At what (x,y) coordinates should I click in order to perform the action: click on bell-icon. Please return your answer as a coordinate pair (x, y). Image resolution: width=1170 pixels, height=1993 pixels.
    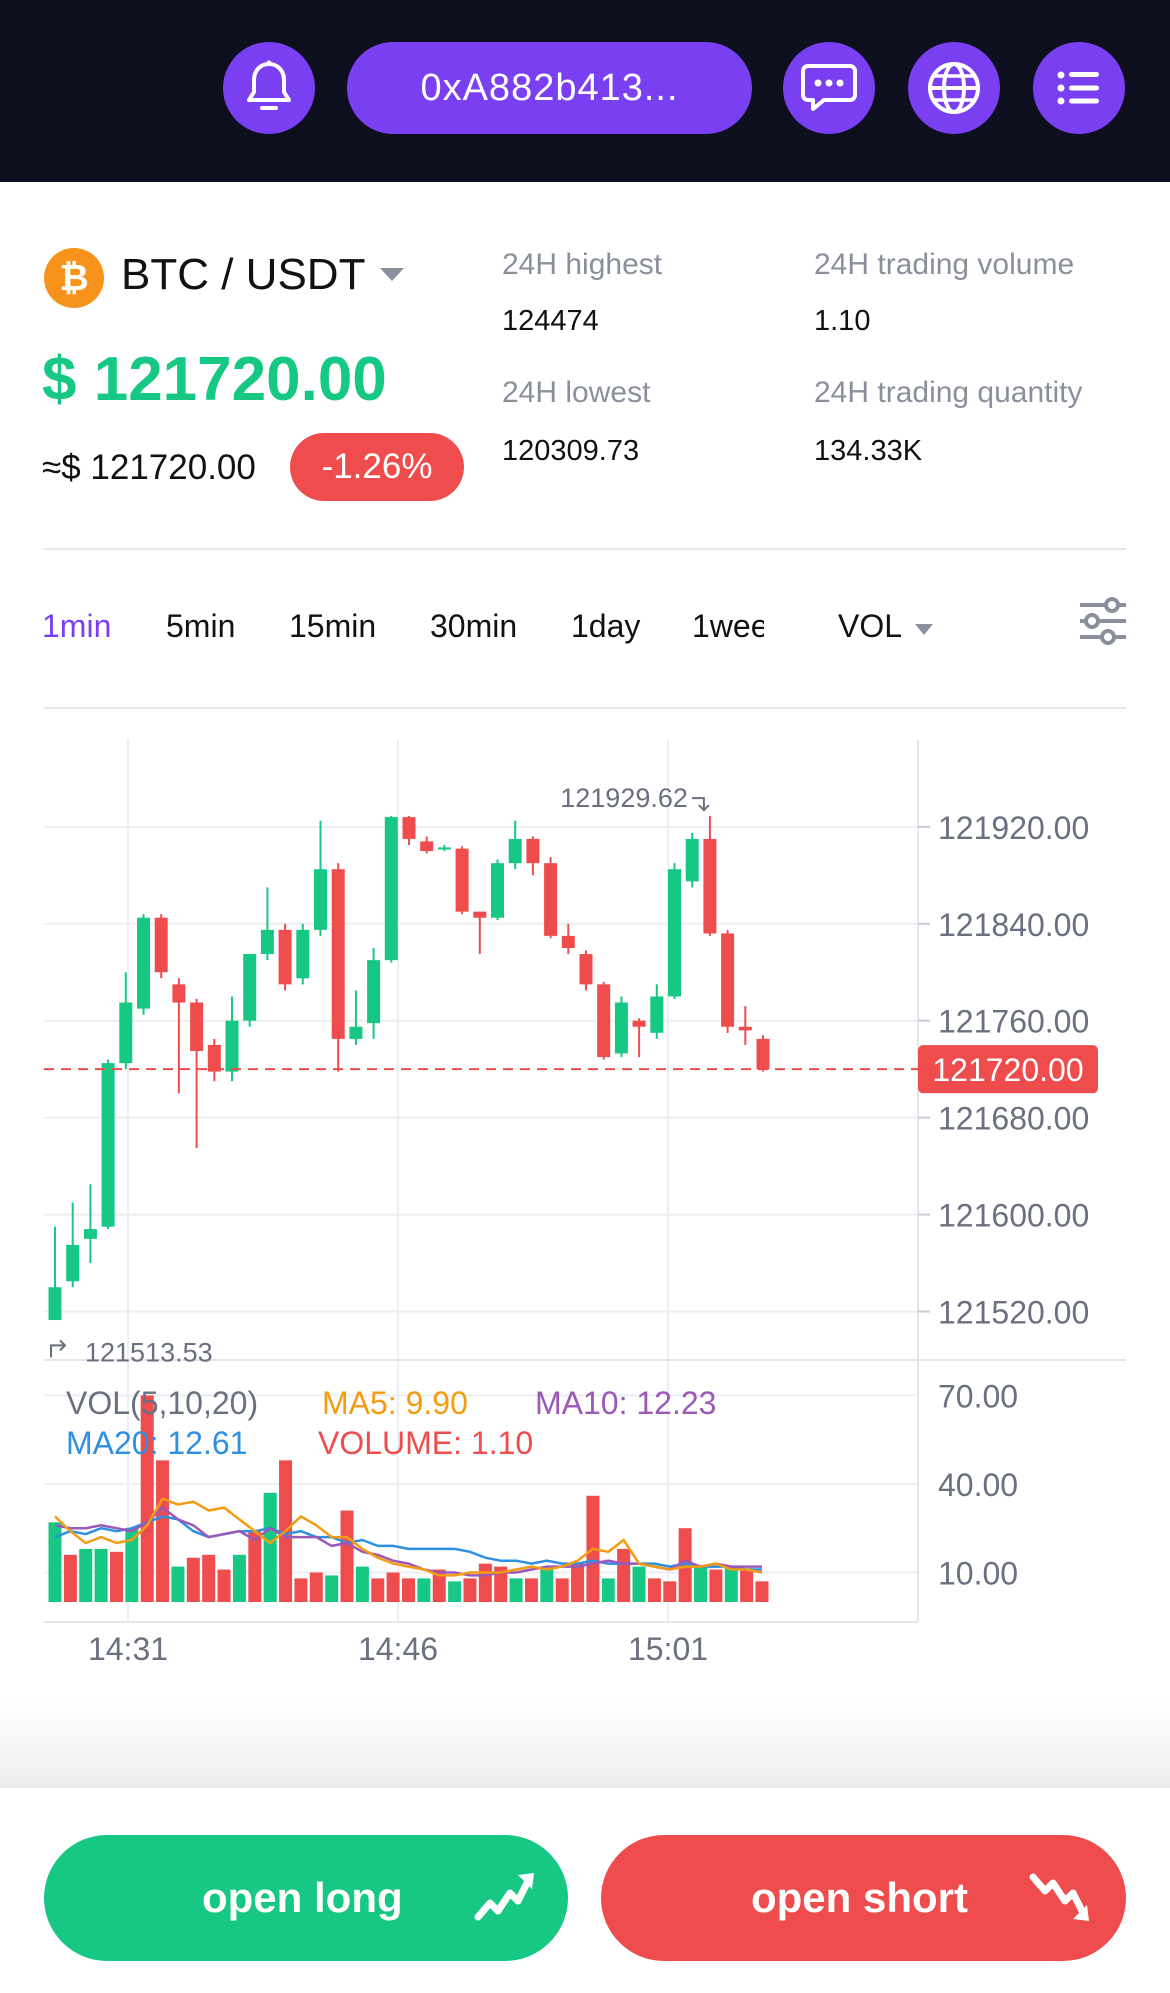
    Looking at the image, I should click on (269, 85).